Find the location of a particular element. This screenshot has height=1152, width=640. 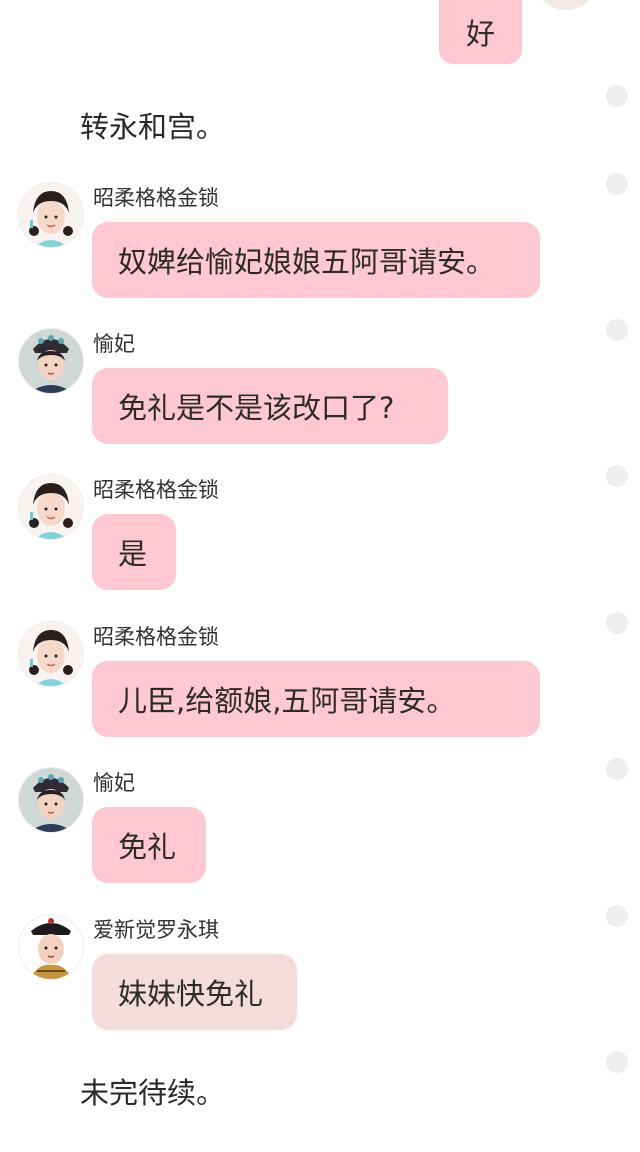

message-text: 免礼 is located at coordinates (147, 847).